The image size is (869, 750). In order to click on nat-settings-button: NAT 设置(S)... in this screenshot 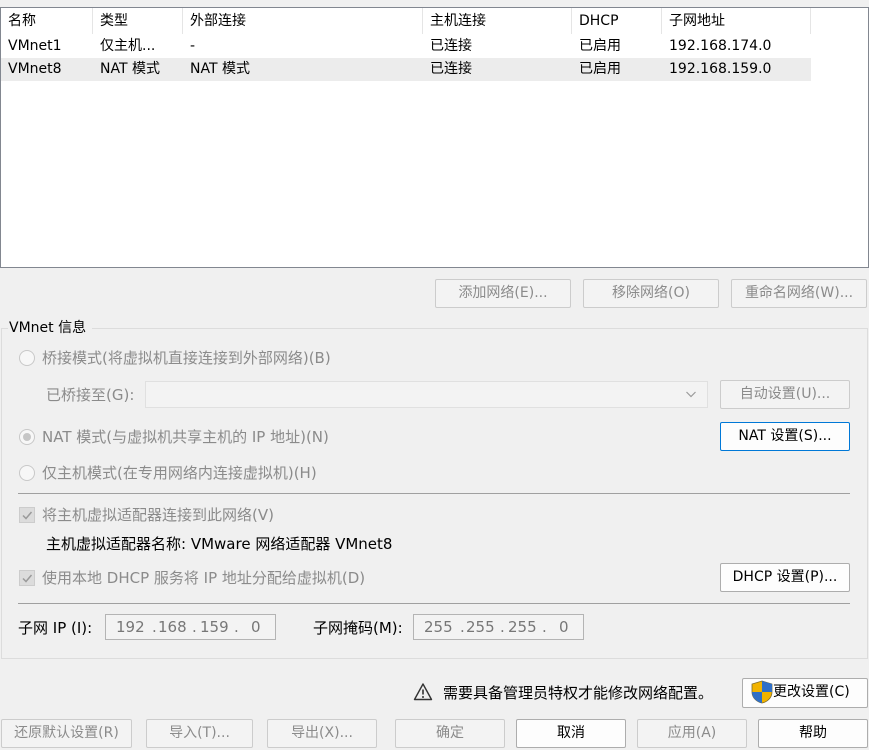, I will do `click(785, 436)`.